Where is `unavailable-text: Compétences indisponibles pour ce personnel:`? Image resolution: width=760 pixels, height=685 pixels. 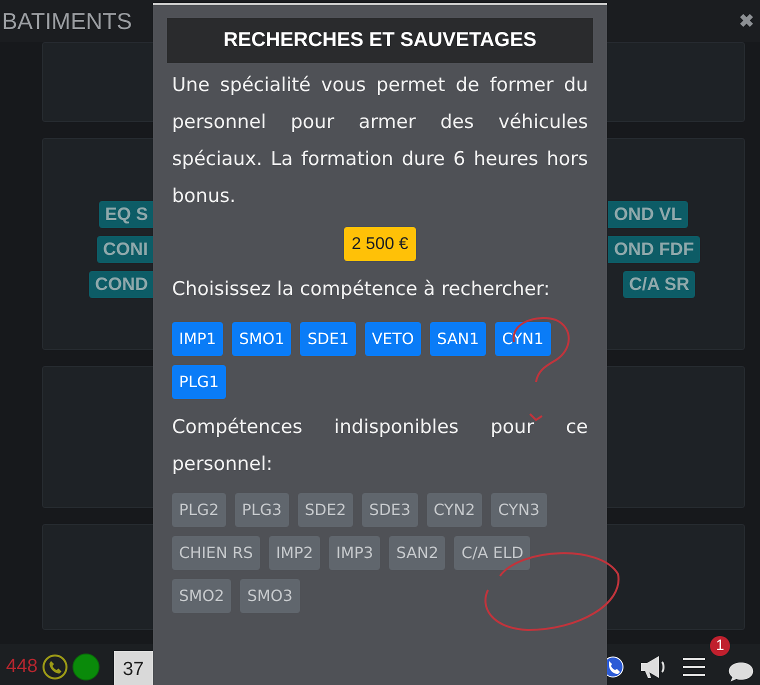
unavailable-text: Compétences indisponibles pour ce personnel: is located at coordinates (380, 446).